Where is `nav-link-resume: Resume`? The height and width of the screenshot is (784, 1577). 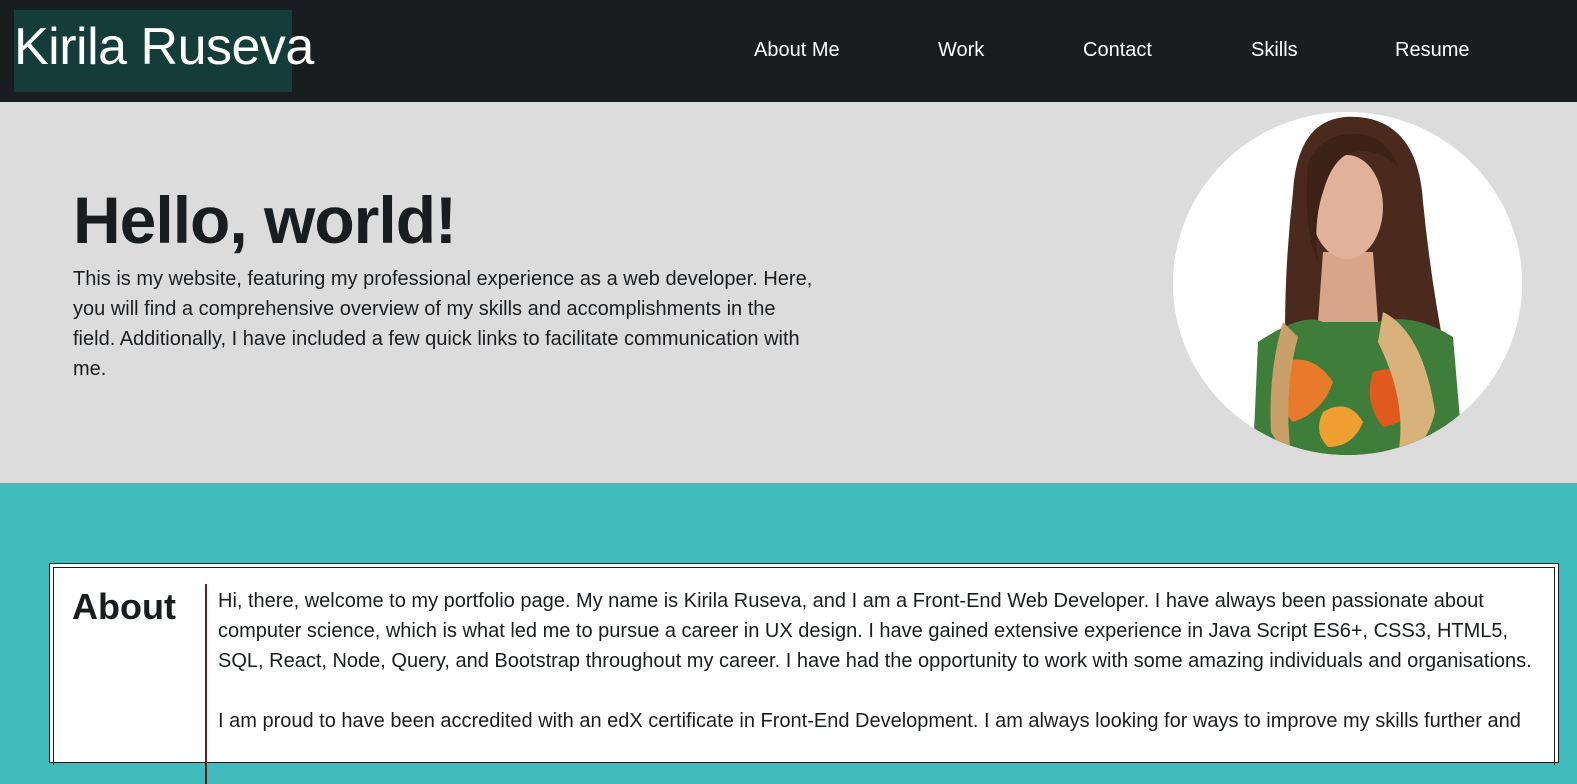
nav-link-resume: Resume is located at coordinates (1432, 50).